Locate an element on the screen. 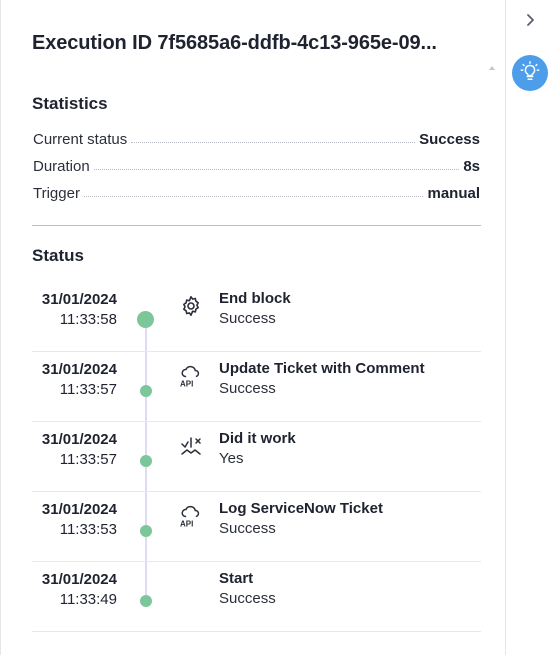 The height and width of the screenshot is (655, 552). timeline-event: 31/01/2024 11:33:57 Did it work Yes is located at coordinates (256, 457).